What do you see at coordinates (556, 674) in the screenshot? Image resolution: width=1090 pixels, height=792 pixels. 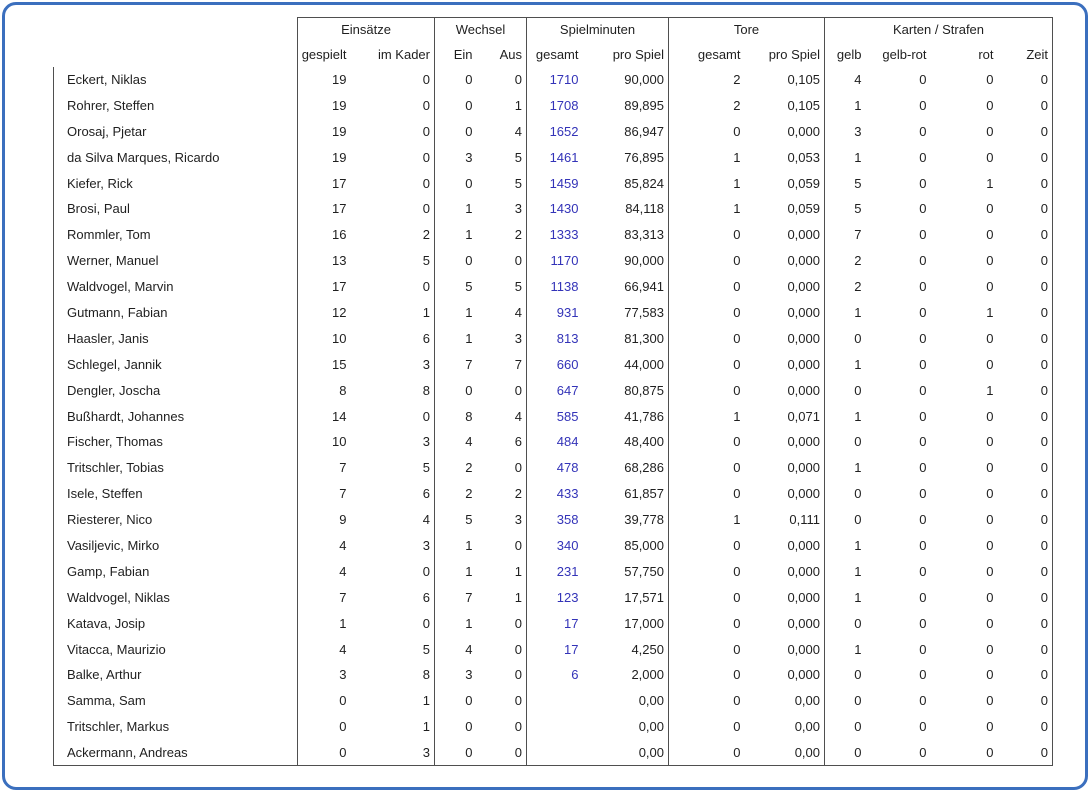 I see `stat-minuten-gesamt-cell: 6` at bounding box center [556, 674].